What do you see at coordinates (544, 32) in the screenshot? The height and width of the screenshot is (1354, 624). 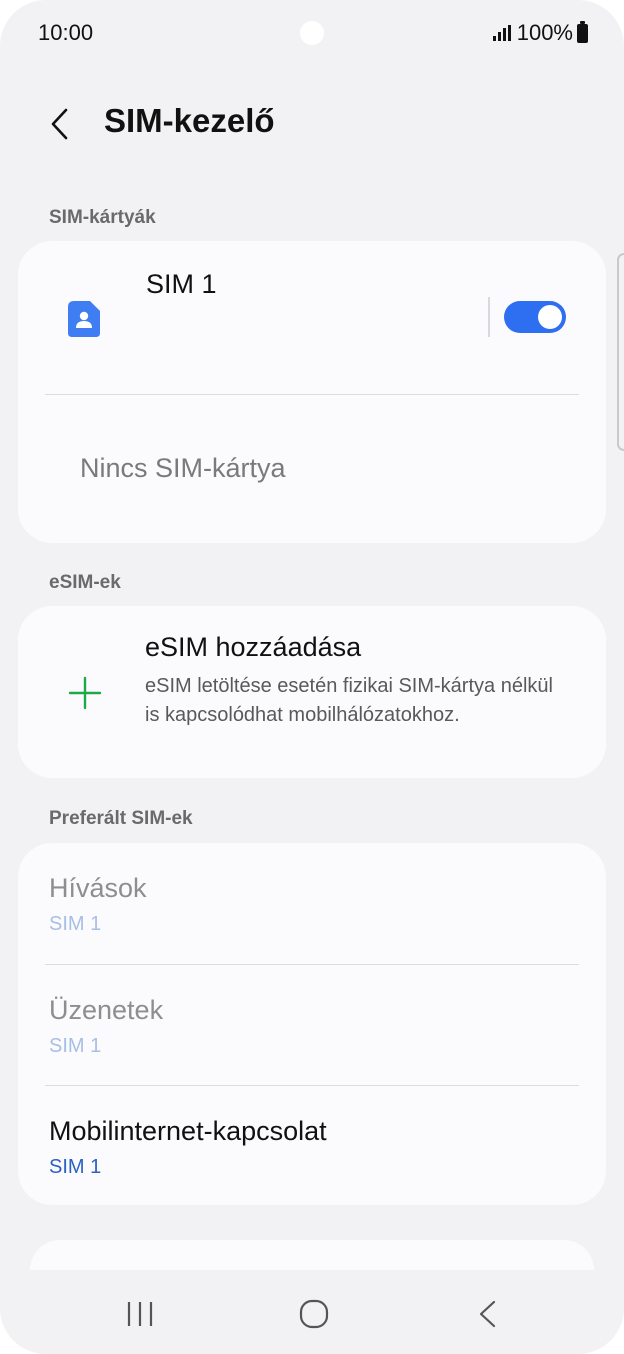 I see `battery-percent: 100%` at bounding box center [544, 32].